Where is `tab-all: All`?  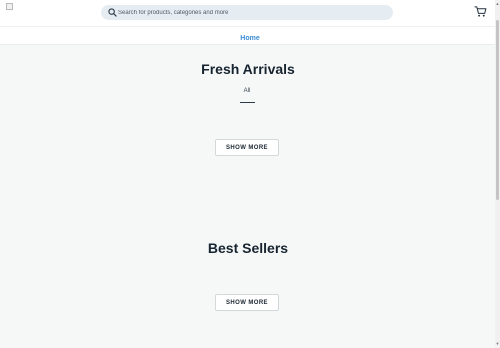
tab-all: All is located at coordinates (247, 91).